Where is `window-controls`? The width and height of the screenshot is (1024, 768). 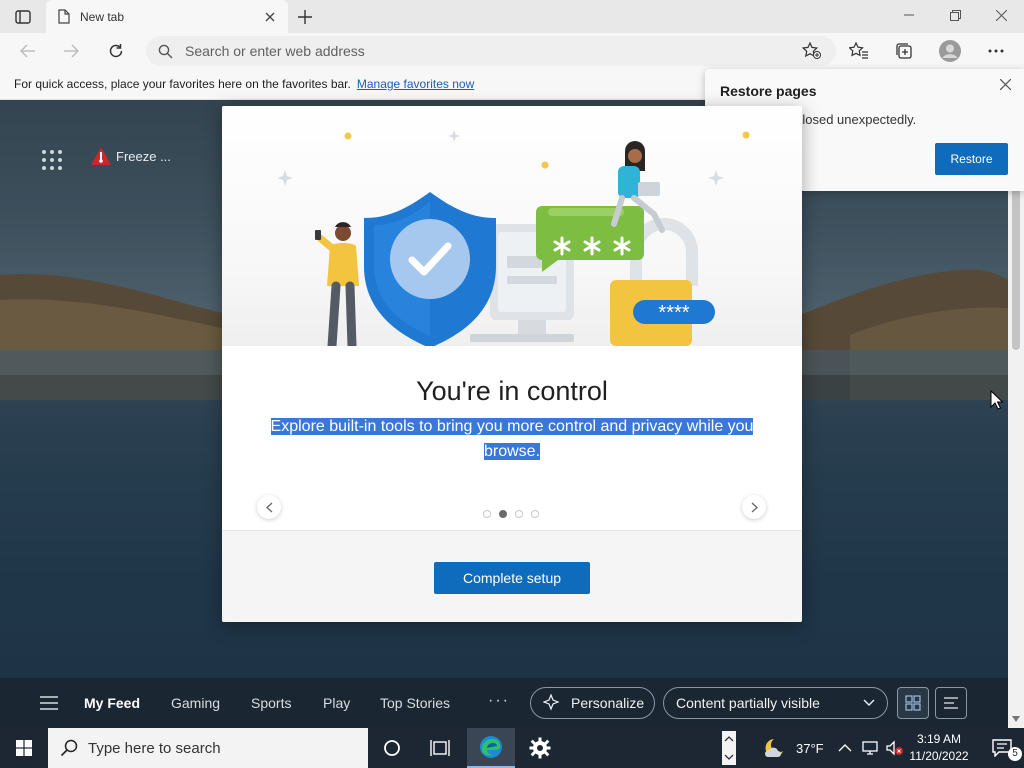 window-controls is located at coordinates (955, 15).